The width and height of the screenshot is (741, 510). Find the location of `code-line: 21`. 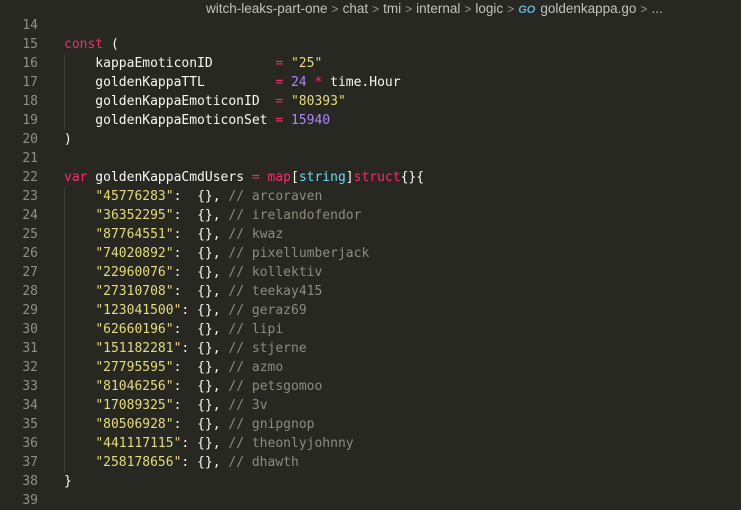

code-line: 21 is located at coordinates (370, 158).